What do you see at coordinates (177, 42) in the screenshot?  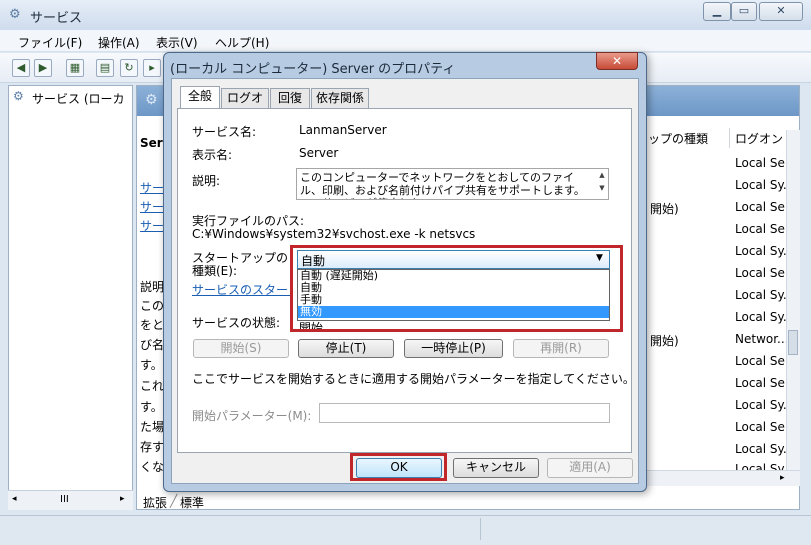 I see `menu-view: 表示(V)` at bounding box center [177, 42].